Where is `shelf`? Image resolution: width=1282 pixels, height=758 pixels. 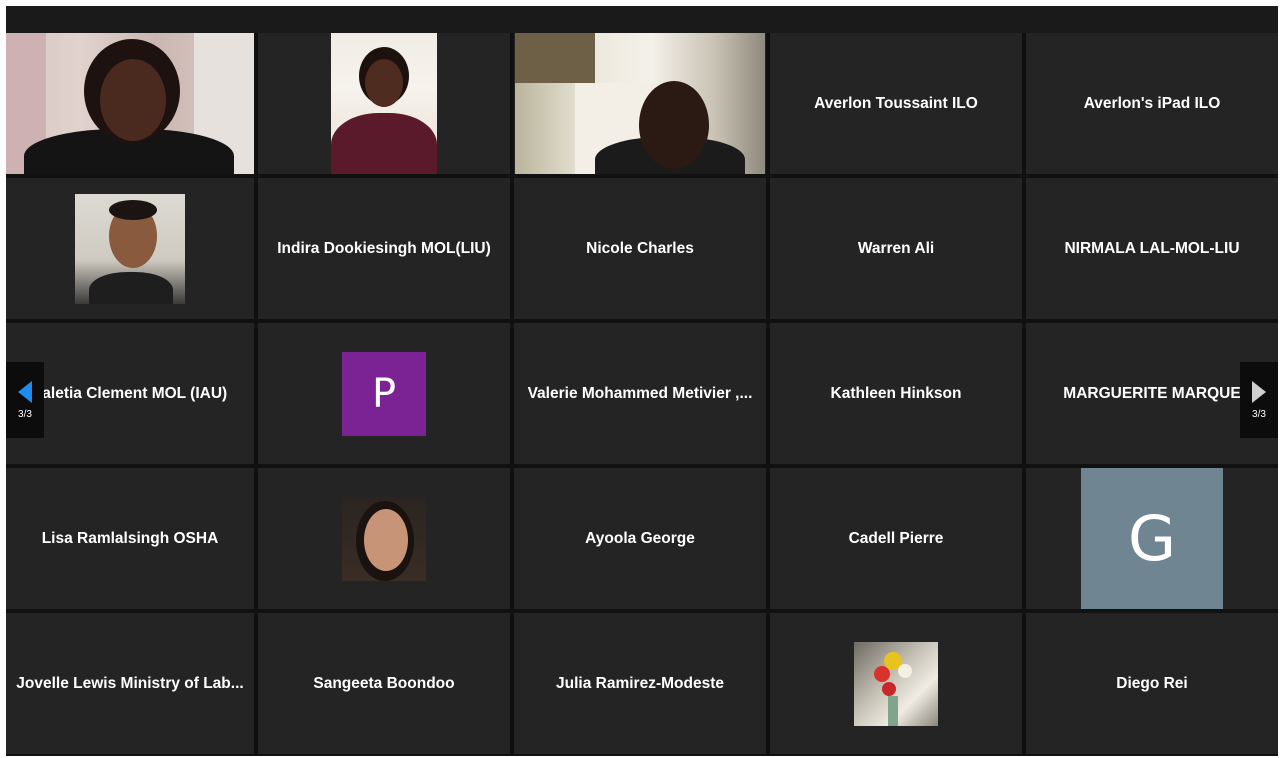
shelf is located at coordinates (555, 58).